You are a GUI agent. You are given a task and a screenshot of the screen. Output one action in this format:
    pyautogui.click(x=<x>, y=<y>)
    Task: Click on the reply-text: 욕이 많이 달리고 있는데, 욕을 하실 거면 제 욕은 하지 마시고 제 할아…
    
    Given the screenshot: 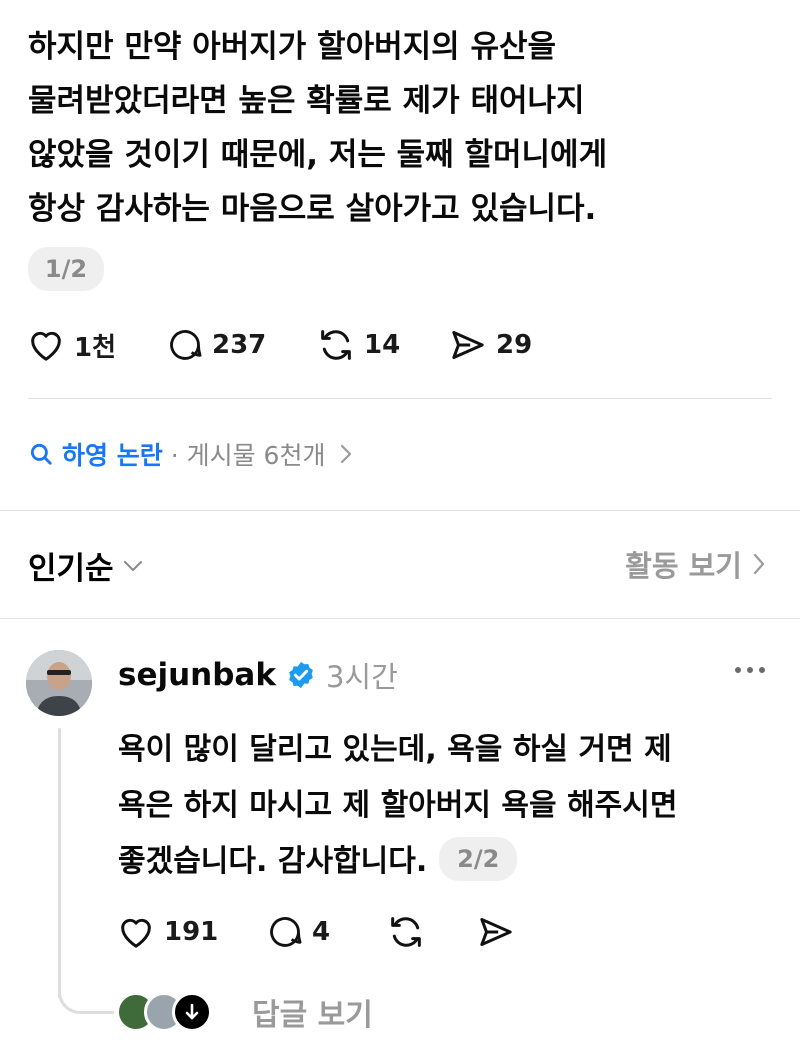 What is the action you would take?
    pyautogui.click(x=448, y=806)
    